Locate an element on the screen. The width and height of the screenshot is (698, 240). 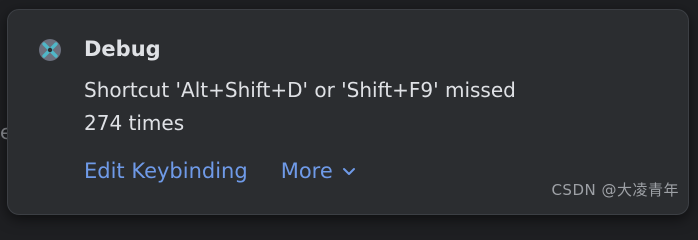
chevron-down-icon is located at coordinates (348, 171).